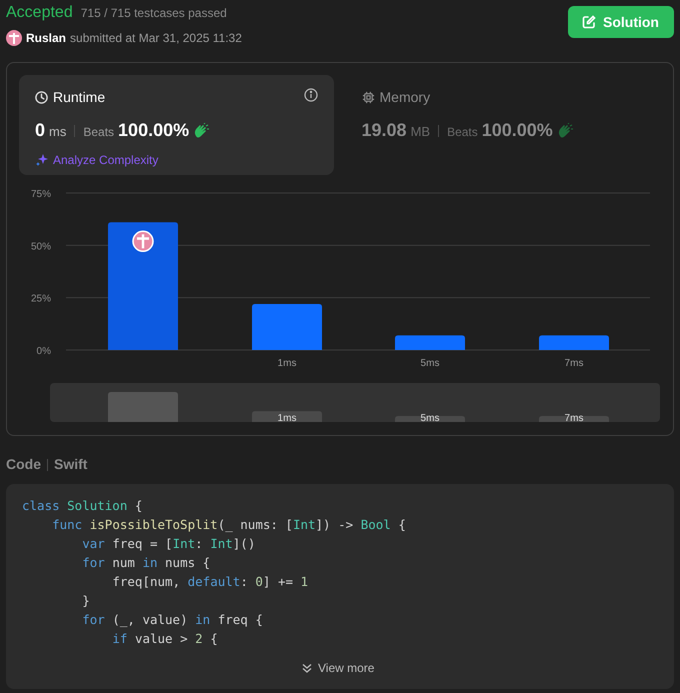 This screenshot has width=680, height=693. I want to click on avatar-icon, so click(14, 38).